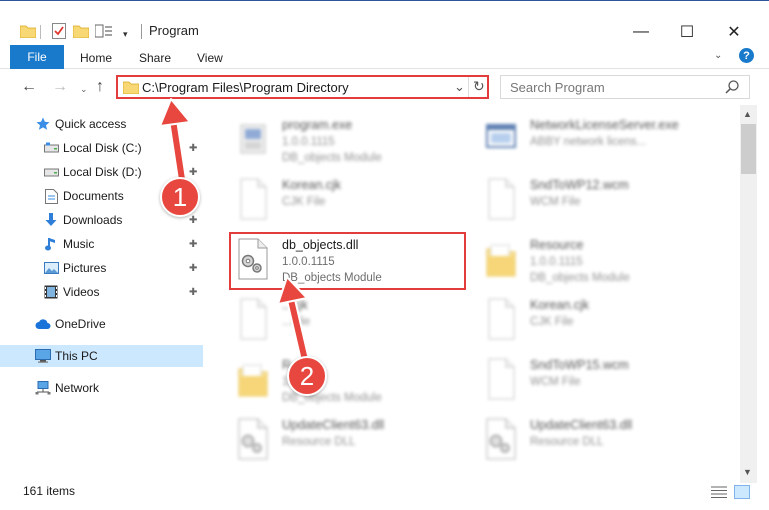 Image resolution: width=769 pixels, height=510 pixels. Describe the element at coordinates (317, 125) in the screenshot. I see `file-name: program.exe` at that location.